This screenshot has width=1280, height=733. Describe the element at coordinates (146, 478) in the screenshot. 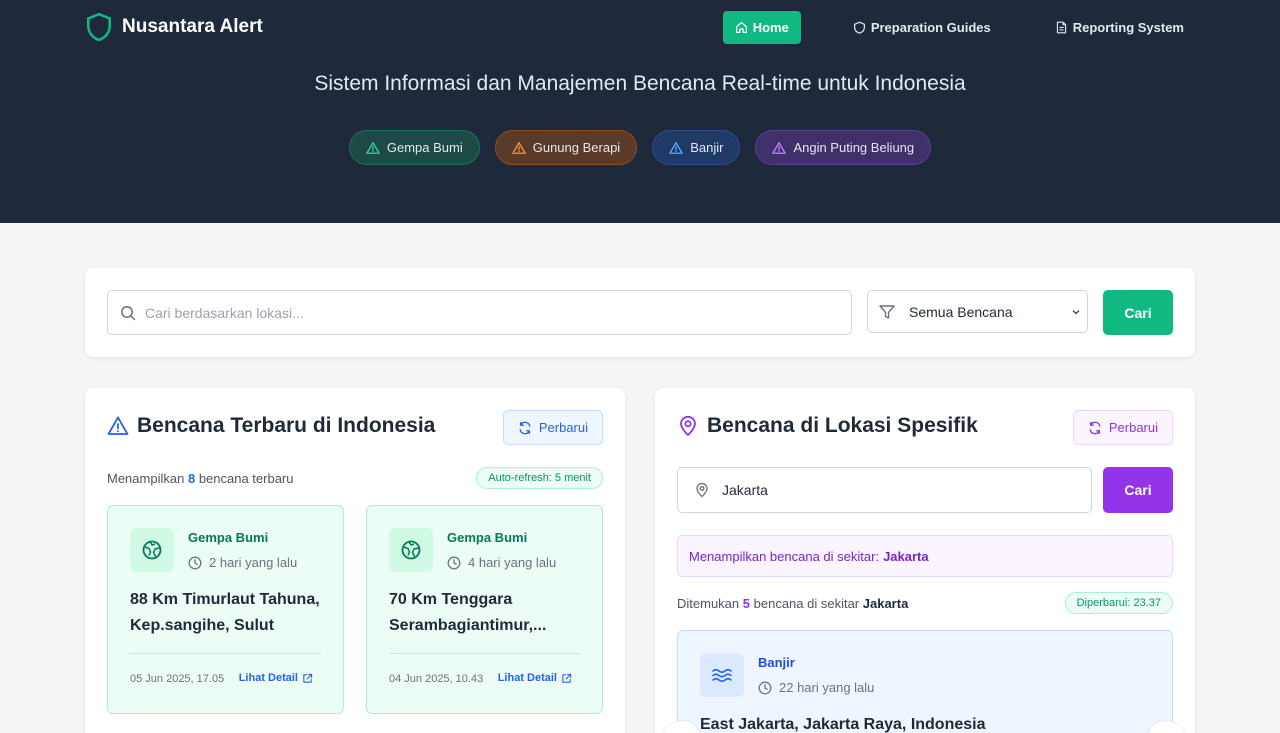

I see `count-prefix: Menampilkan` at that location.